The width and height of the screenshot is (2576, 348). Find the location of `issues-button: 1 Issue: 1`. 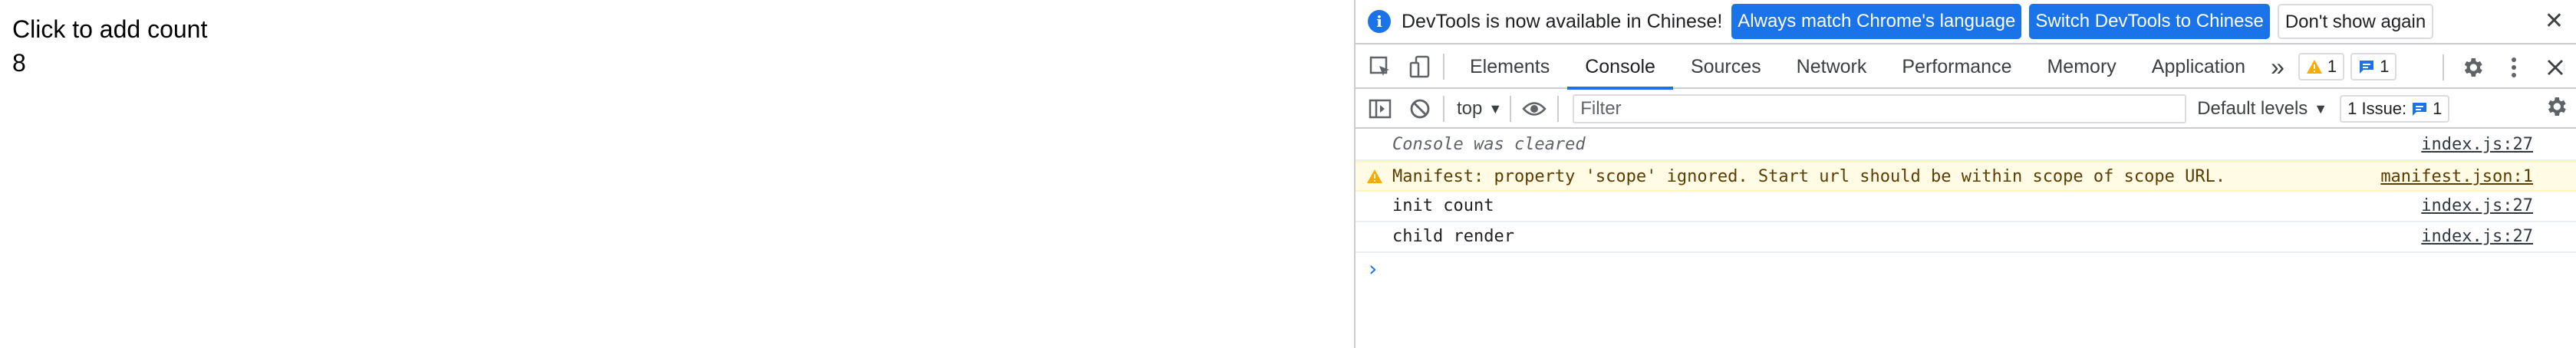

issues-button: 1 Issue: 1 is located at coordinates (2395, 109).